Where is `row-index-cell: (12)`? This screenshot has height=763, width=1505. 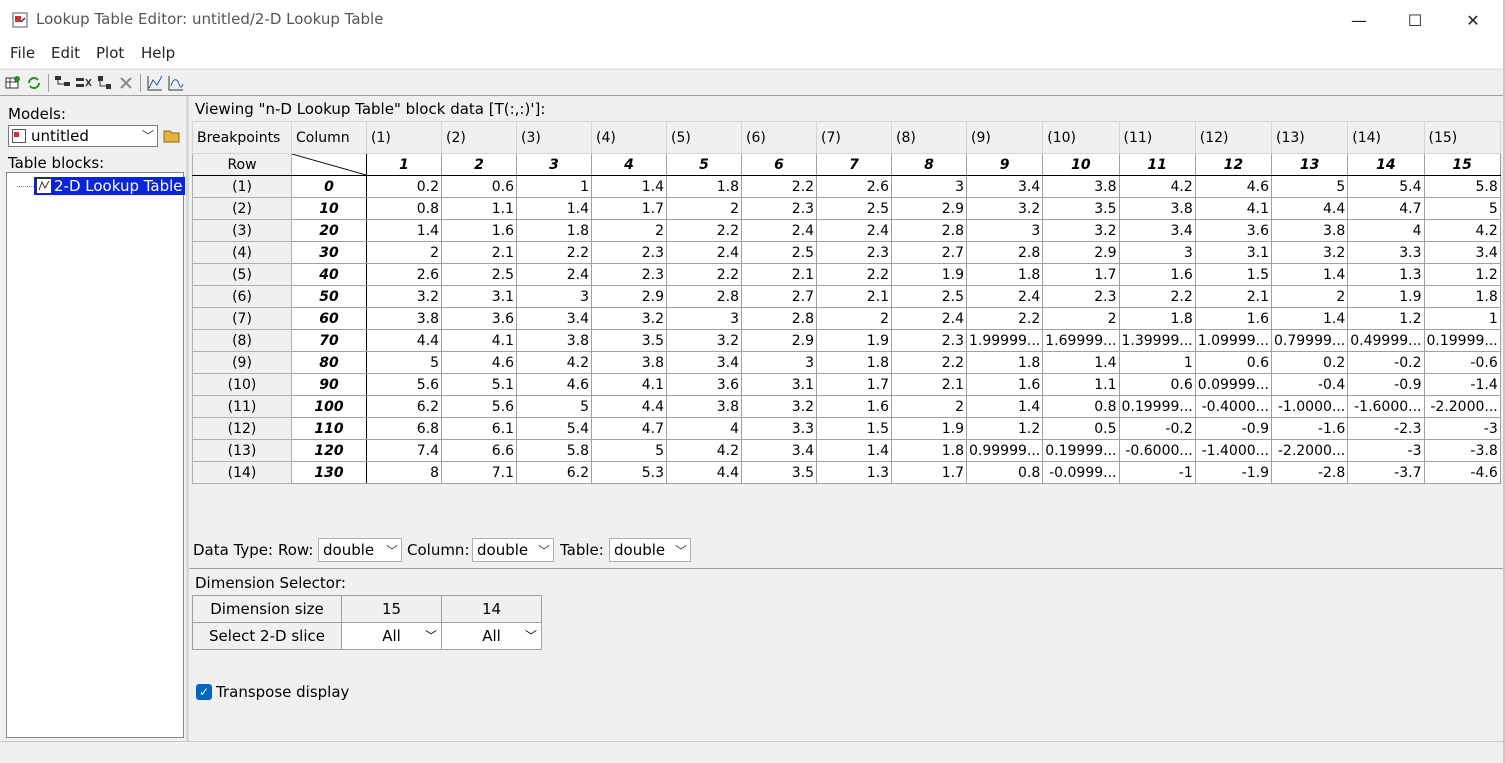
row-index-cell: (12) is located at coordinates (242, 428).